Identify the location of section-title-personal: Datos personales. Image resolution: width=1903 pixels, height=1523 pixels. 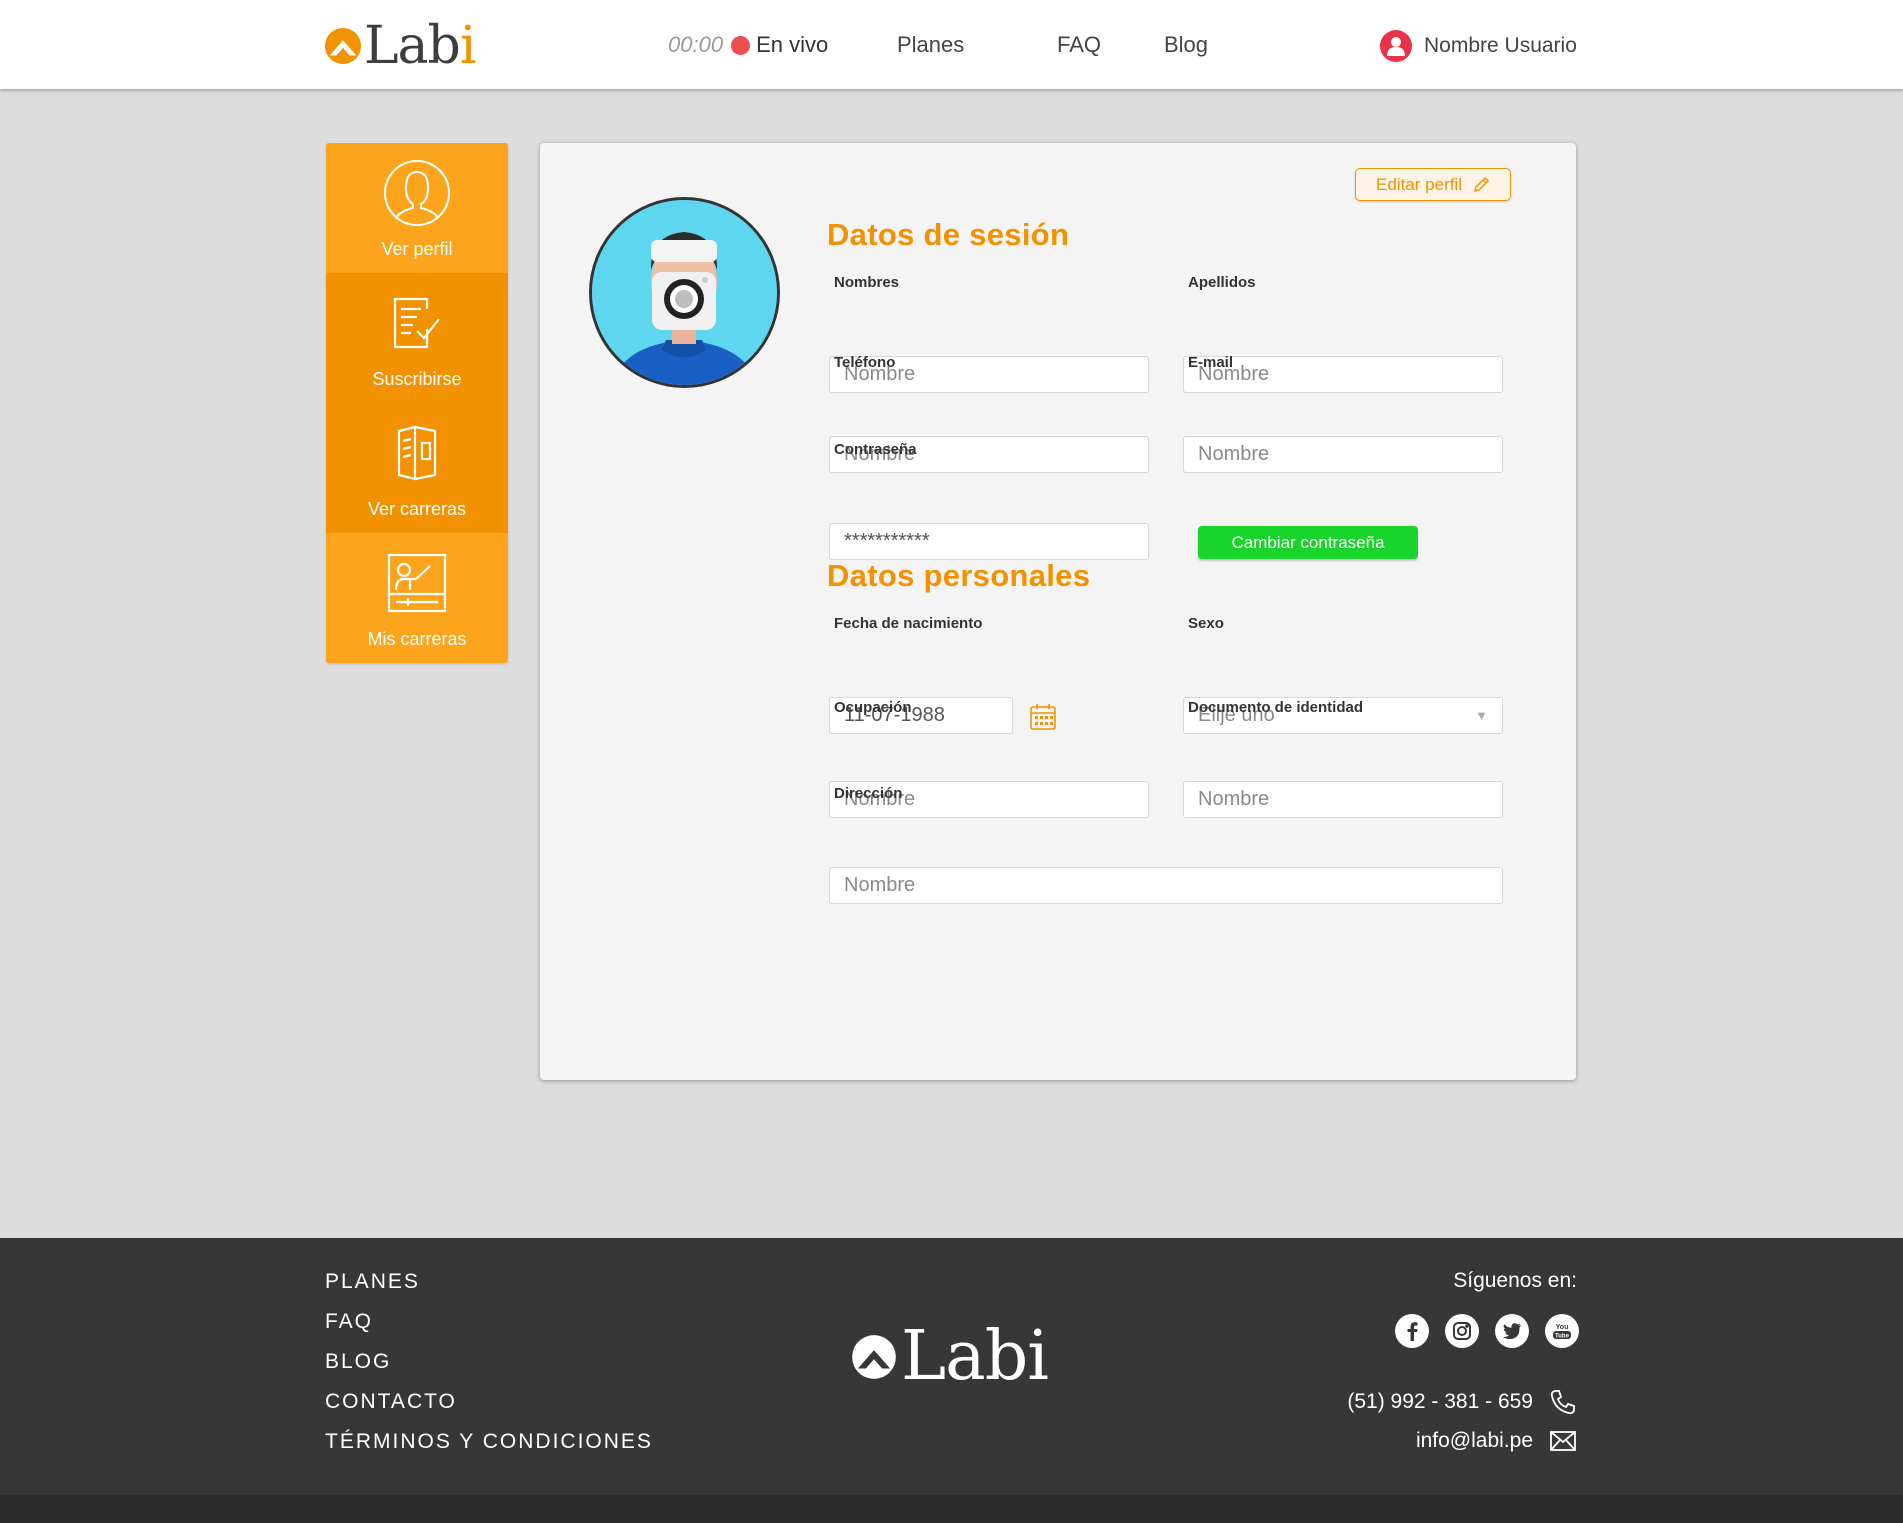
(959, 575).